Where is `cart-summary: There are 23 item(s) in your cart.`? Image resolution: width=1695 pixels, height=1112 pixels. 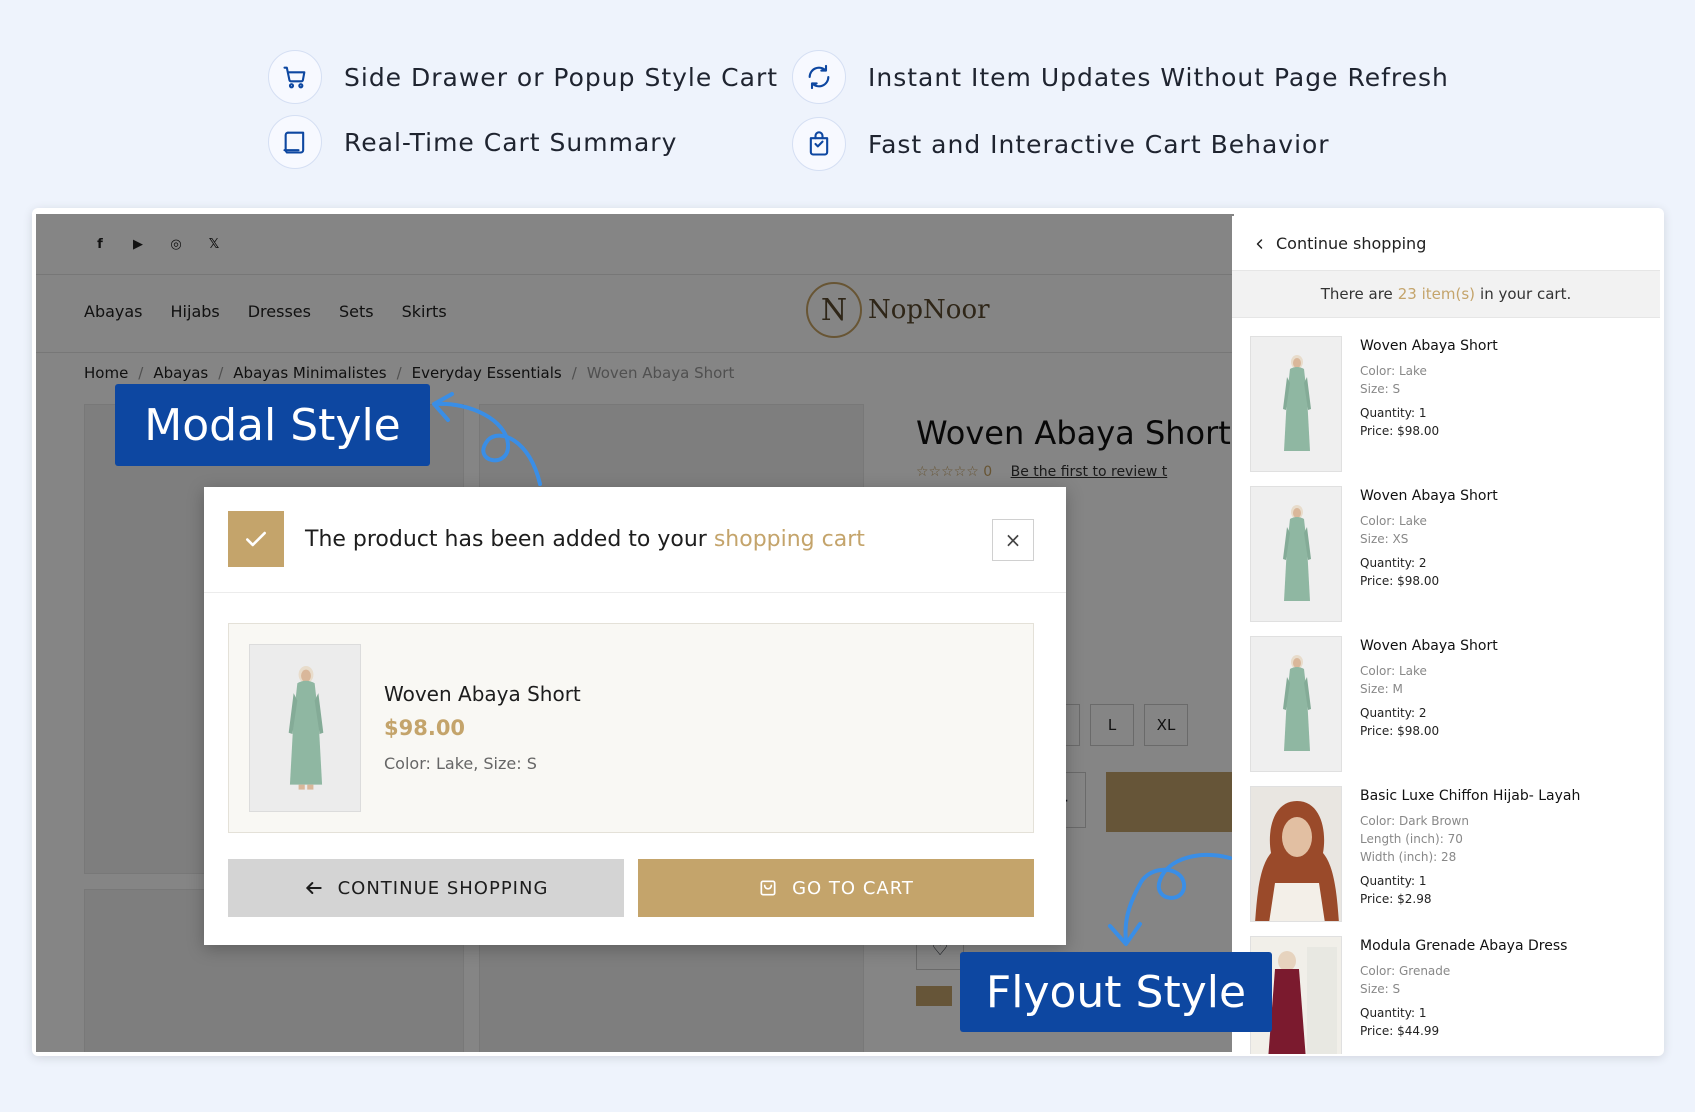
cart-summary: There are 23 item(s) in your cart. is located at coordinates (1446, 294).